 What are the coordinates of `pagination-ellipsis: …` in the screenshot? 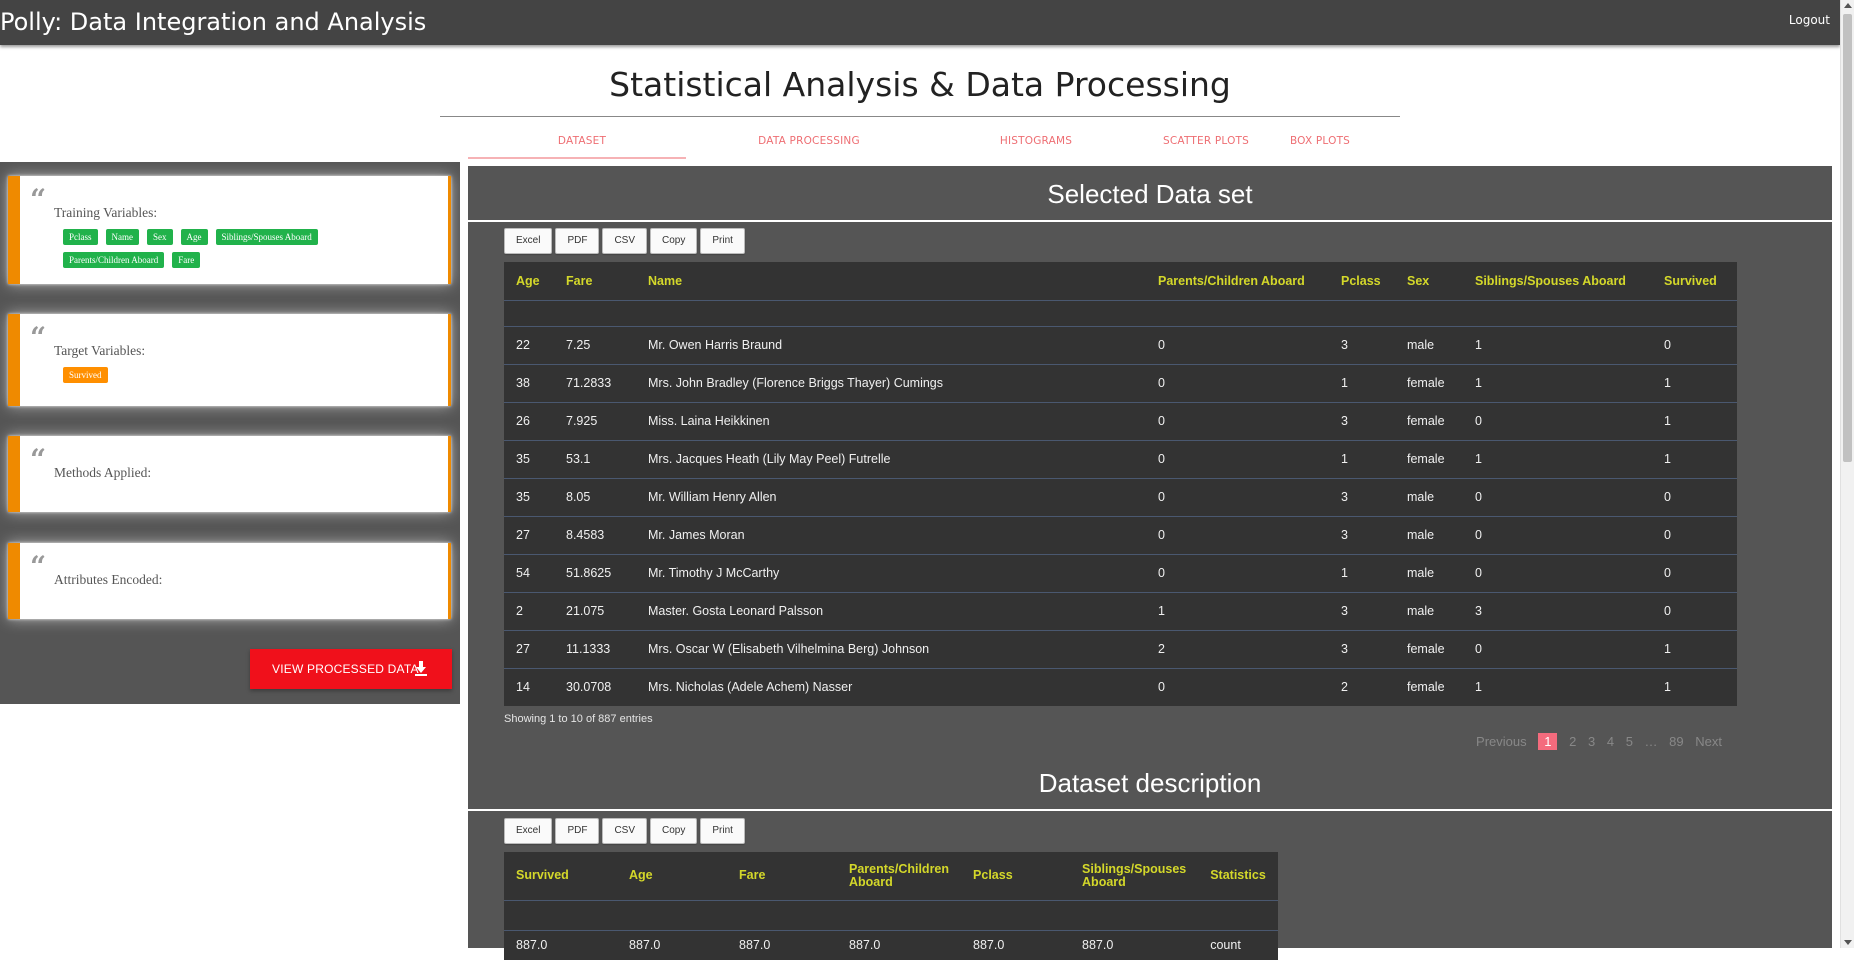 It's located at (1651, 741).